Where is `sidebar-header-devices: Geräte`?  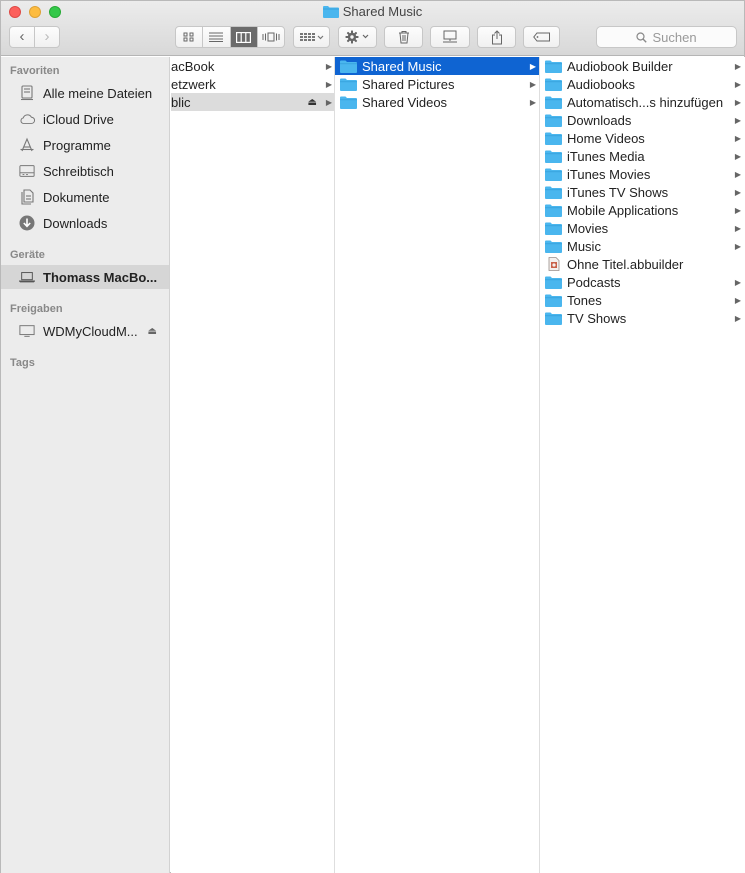
sidebar-header-devices: Geräte is located at coordinates (27, 255).